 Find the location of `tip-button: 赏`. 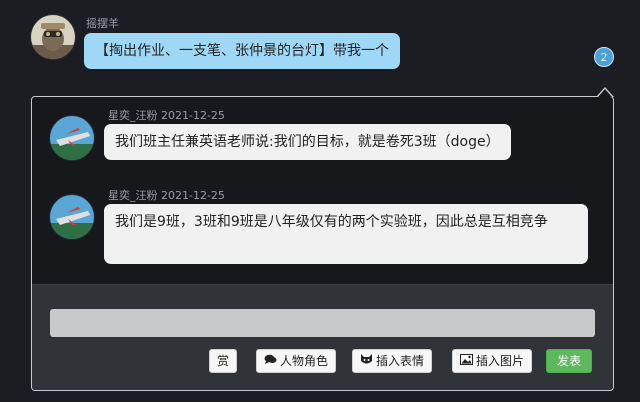

tip-button: 赏 is located at coordinates (223, 361).